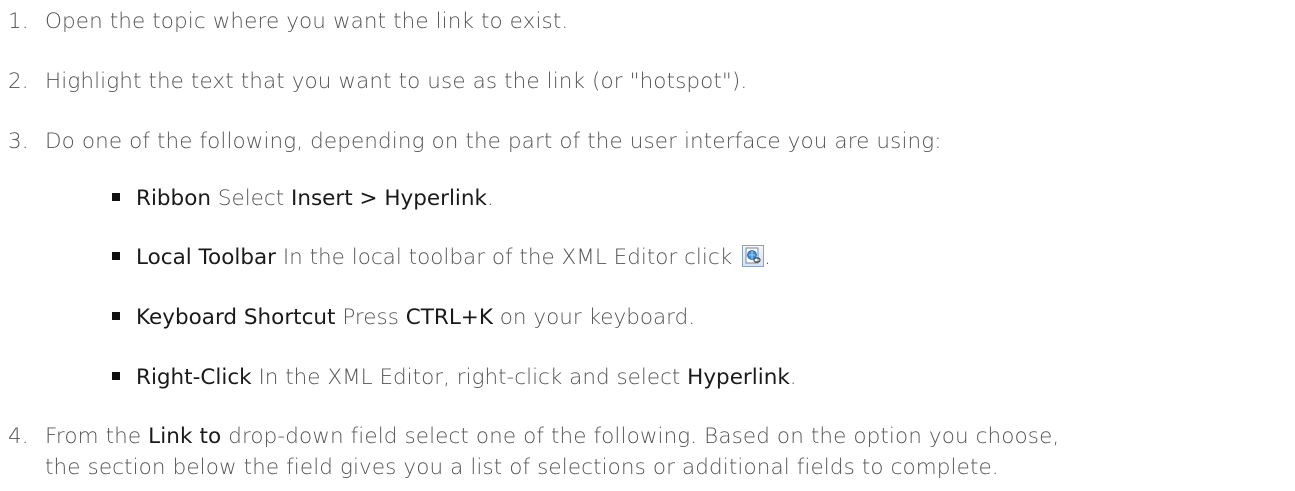  What do you see at coordinates (389, 198) in the screenshot?
I see `option-command: Insert > Hyperlink` at bounding box center [389, 198].